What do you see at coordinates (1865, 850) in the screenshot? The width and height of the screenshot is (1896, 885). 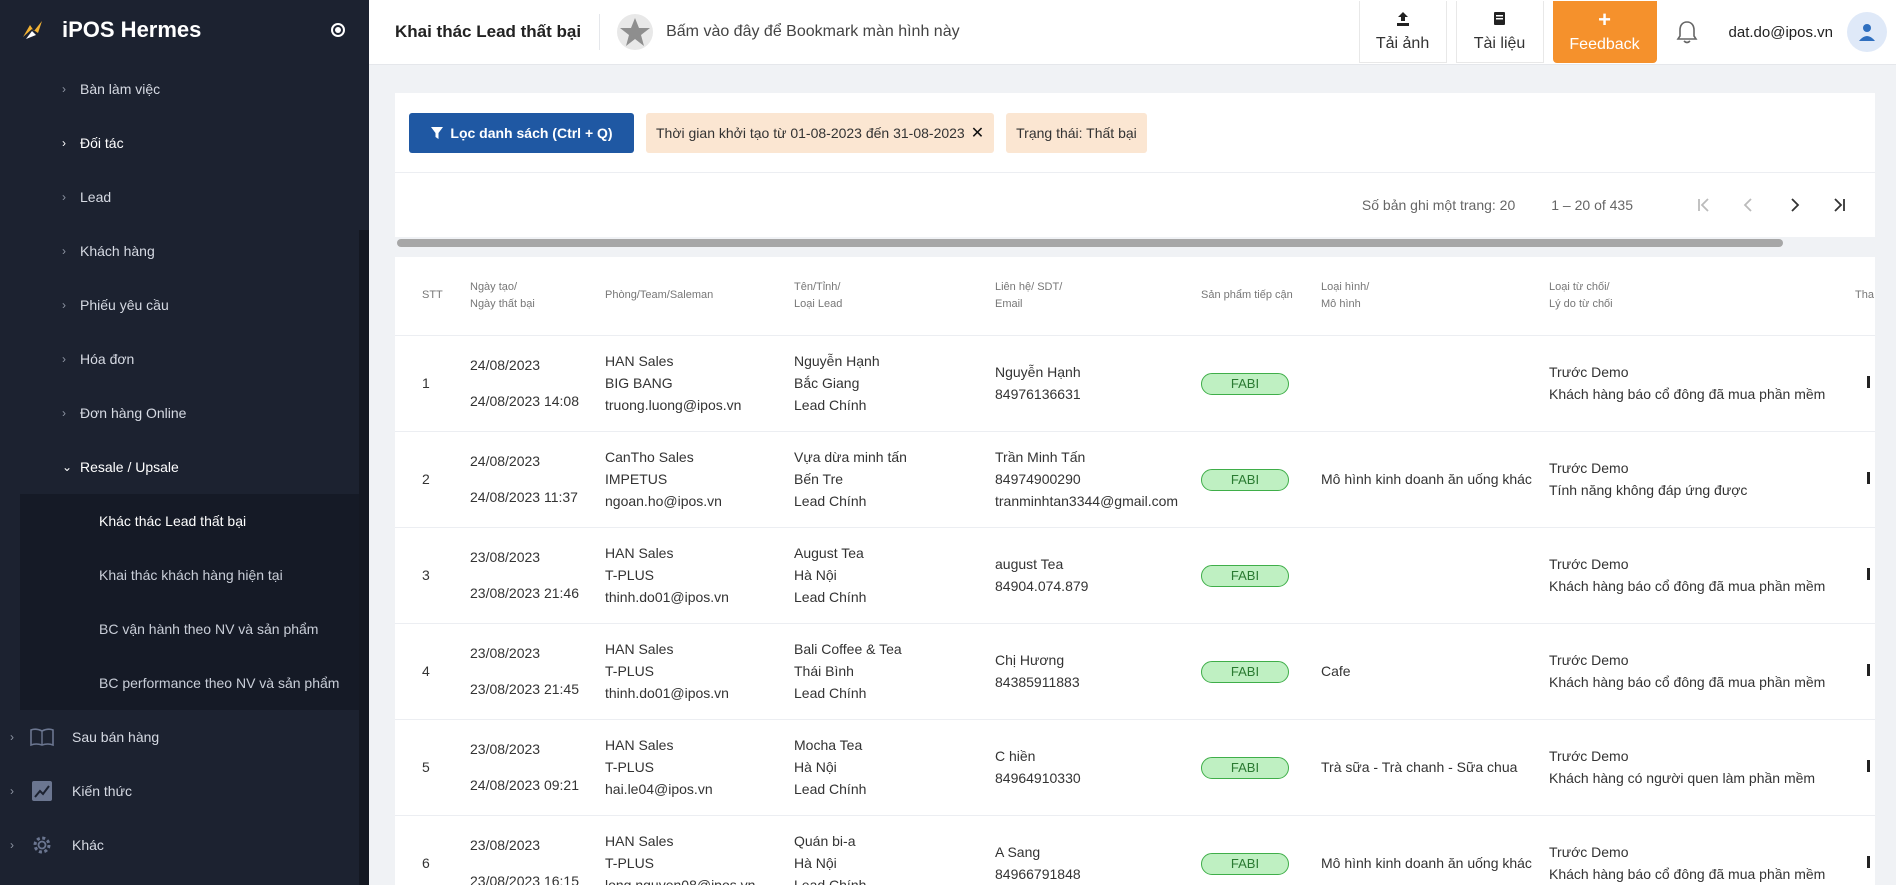 I see `cell-extra` at bounding box center [1865, 850].